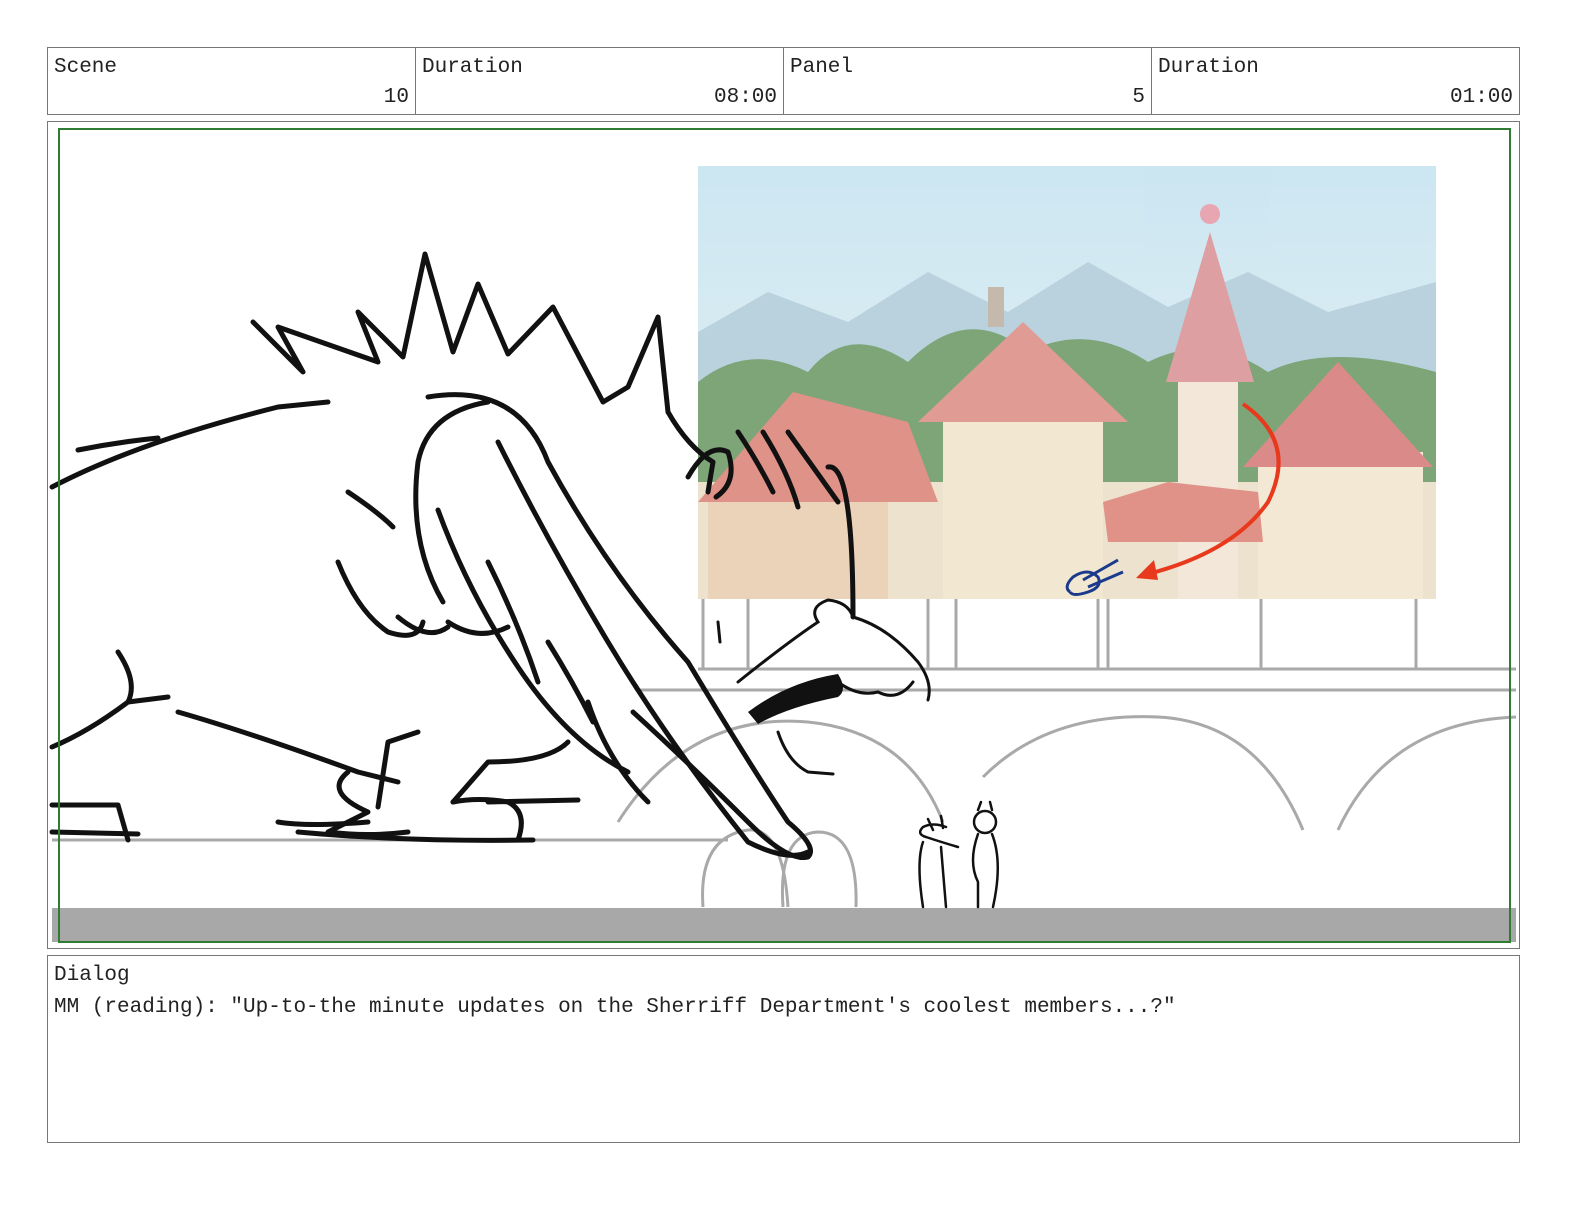 The image size is (1582, 1225). What do you see at coordinates (92, 975) in the screenshot?
I see `dialog-label: Dialog` at bounding box center [92, 975].